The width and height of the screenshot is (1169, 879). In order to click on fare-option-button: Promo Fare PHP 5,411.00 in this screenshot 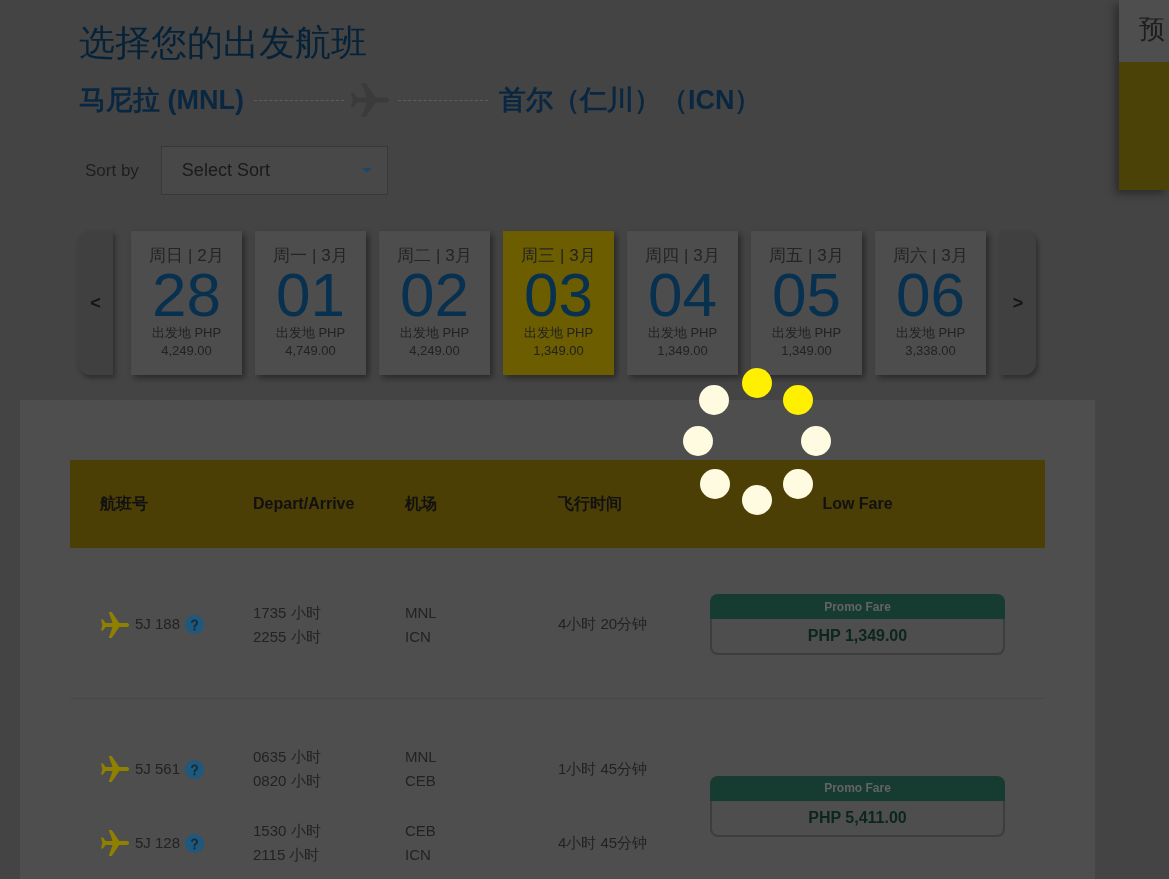, I will do `click(857, 806)`.